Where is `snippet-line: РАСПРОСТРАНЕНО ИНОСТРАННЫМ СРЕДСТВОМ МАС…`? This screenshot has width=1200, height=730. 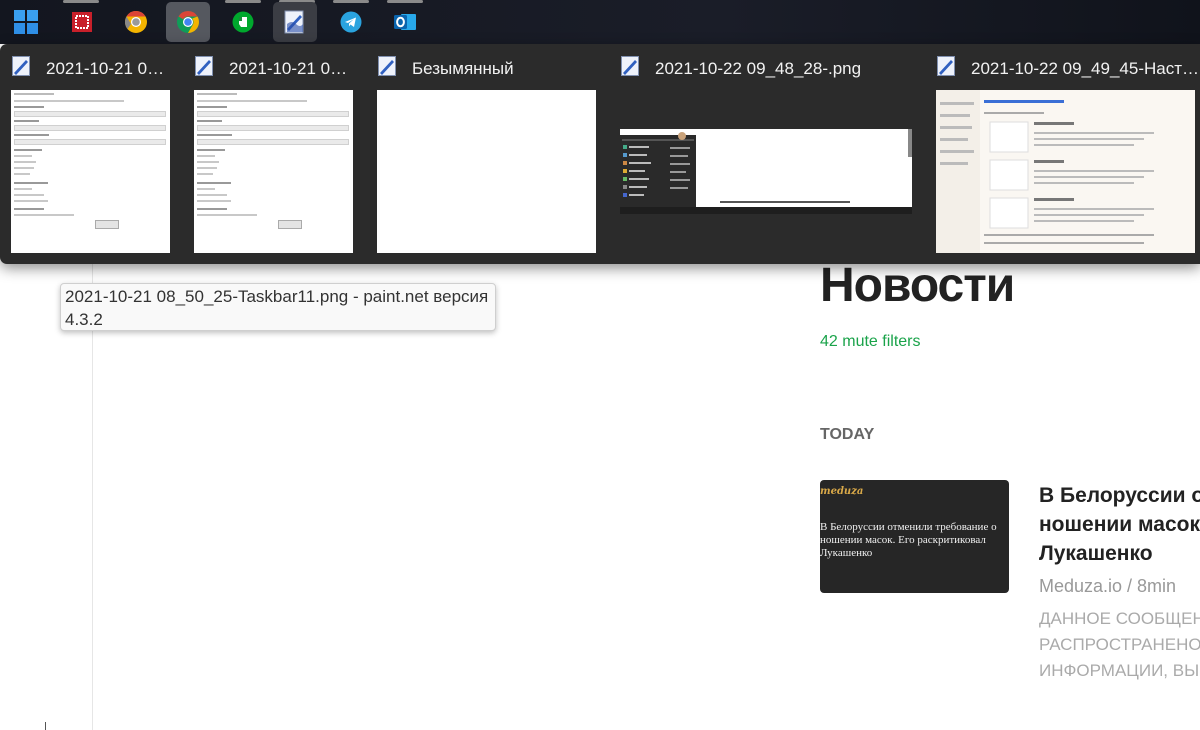
snippet-line: РАСПРОСТРАНЕНО ИНОСТРАННЫМ СРЕДСТВОМ МАС… is located at coordinates (1119, 644).